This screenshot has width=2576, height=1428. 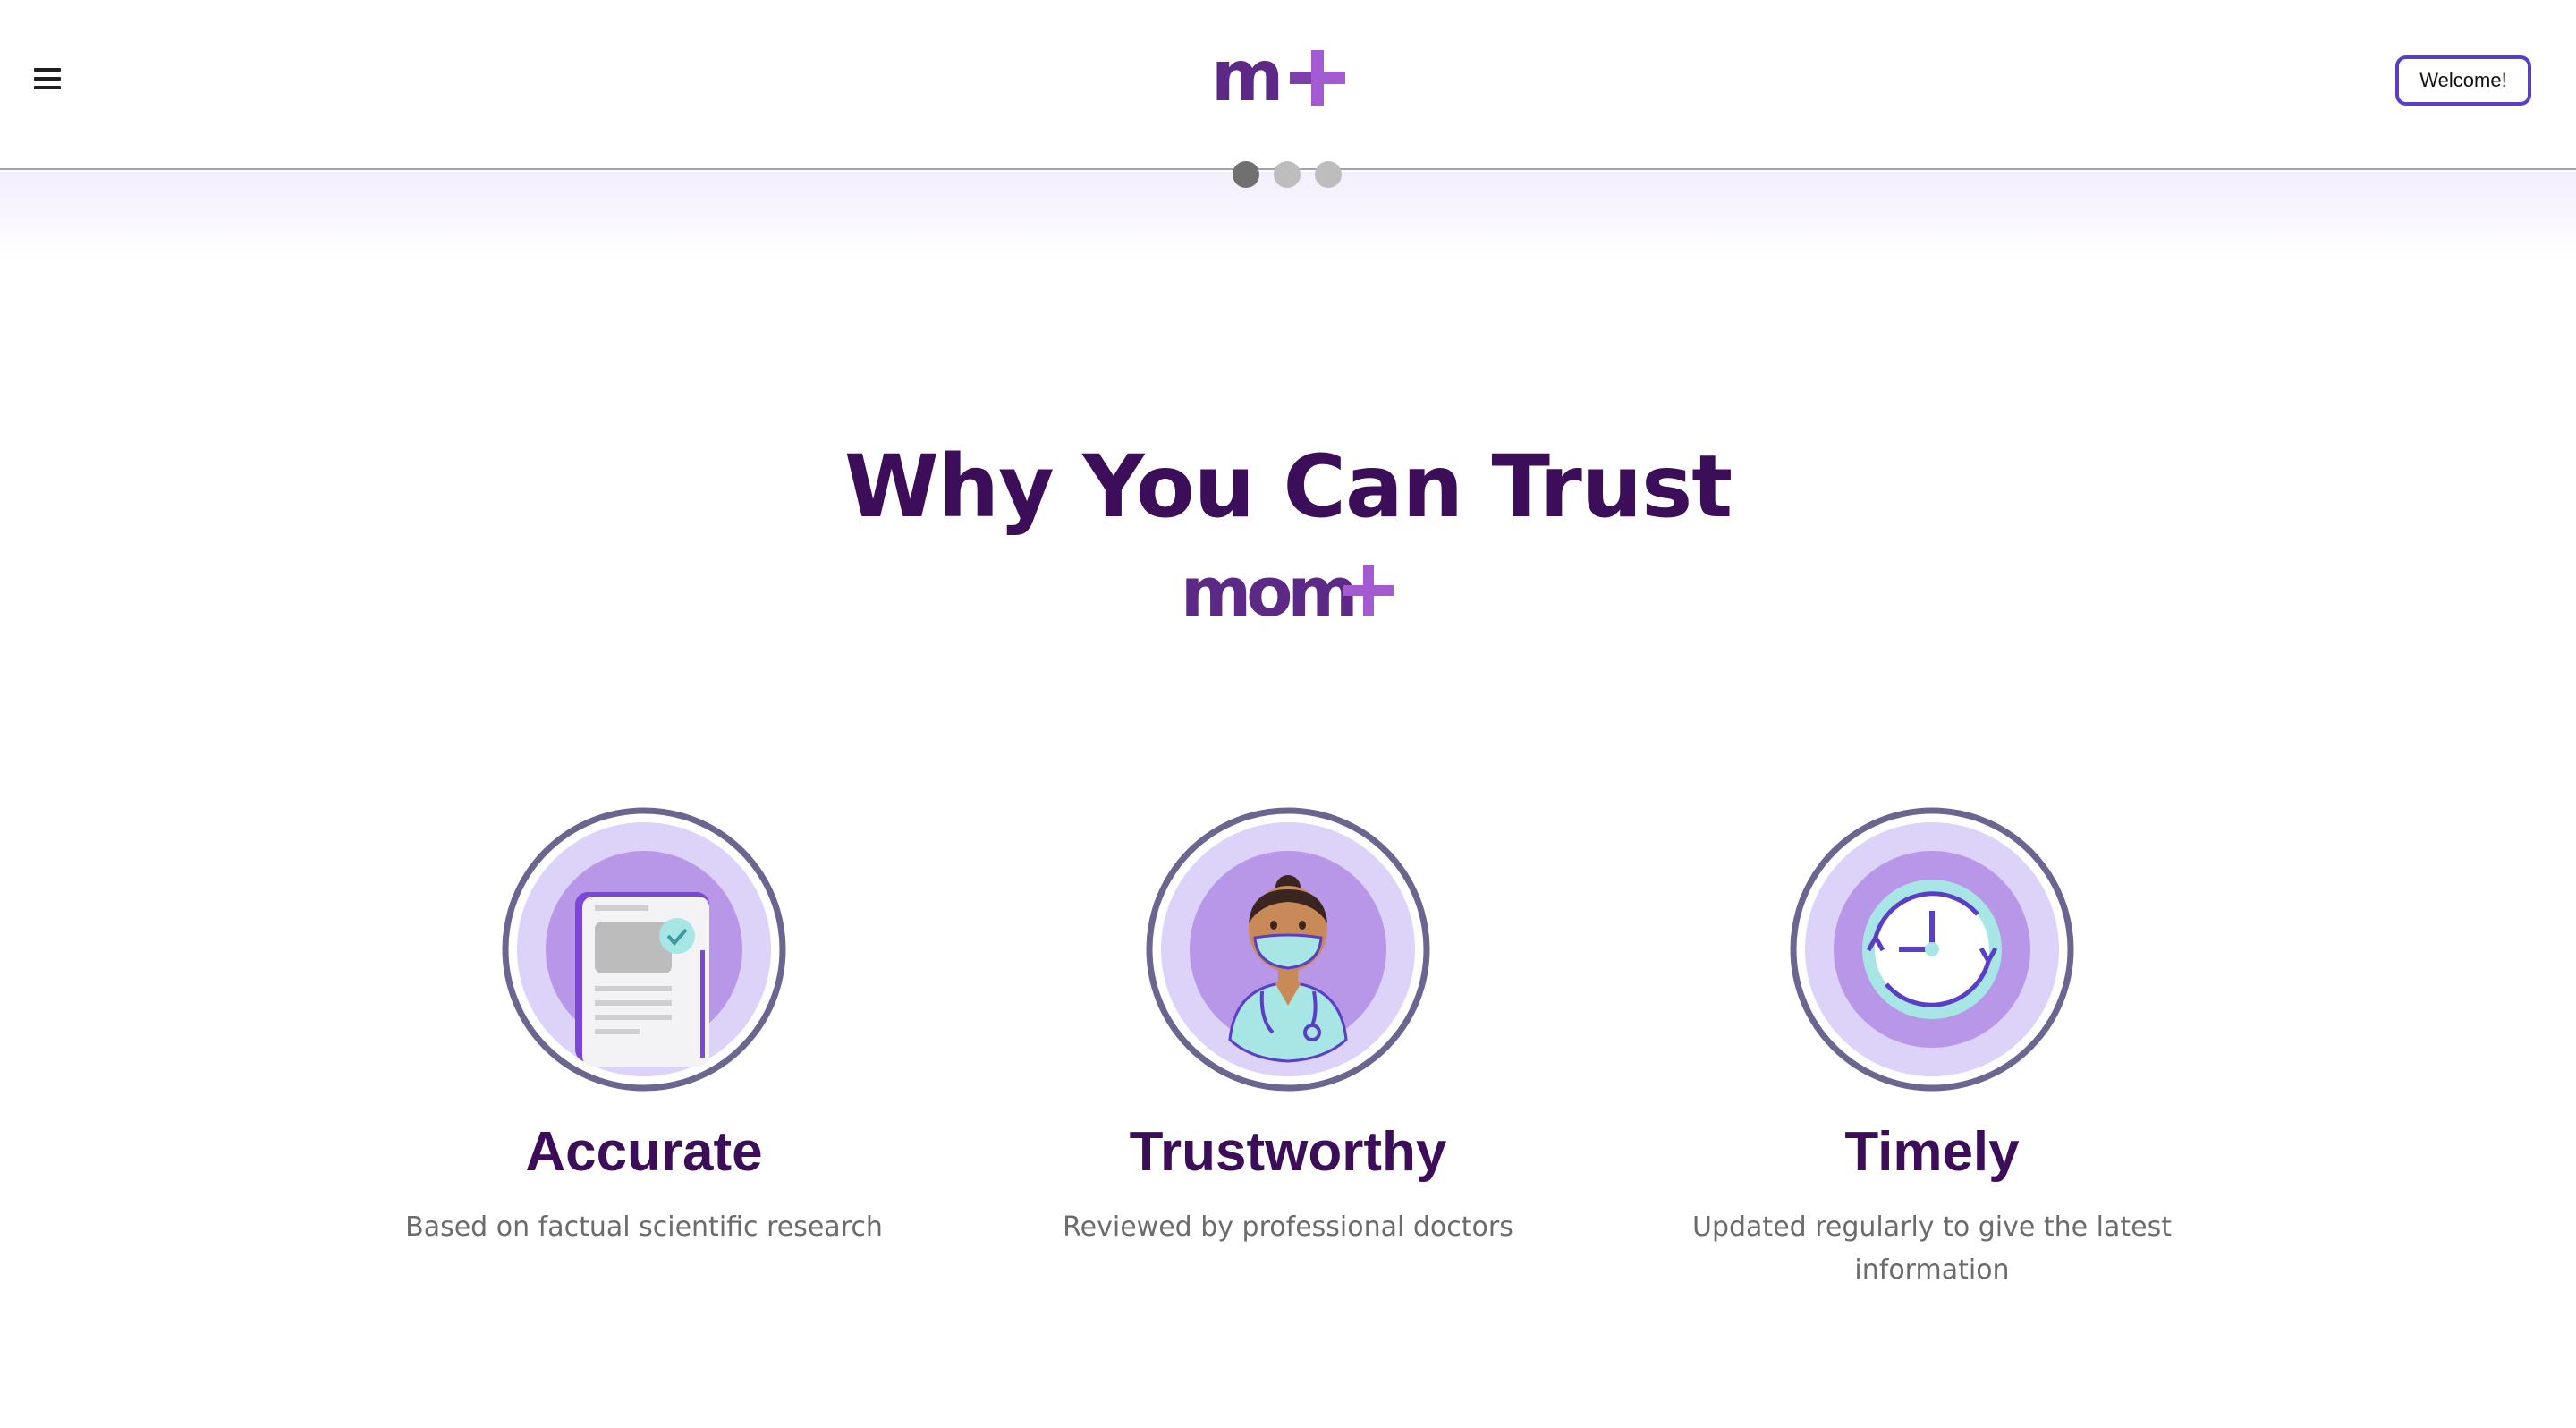 What do you see at coordinates (644, 1152) in the screenshot?
I see `feature-title: Accurate` at bounding box center [644, 1152].